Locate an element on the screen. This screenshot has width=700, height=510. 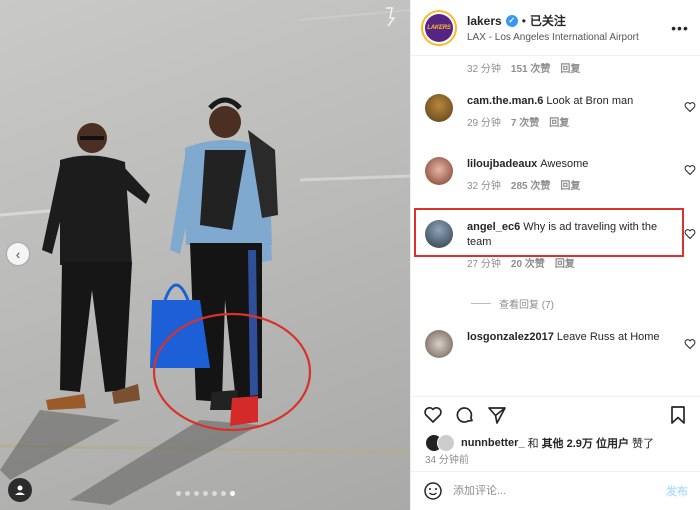
comment-text: Leave Russ at Home is located at coordinates (608, 337).